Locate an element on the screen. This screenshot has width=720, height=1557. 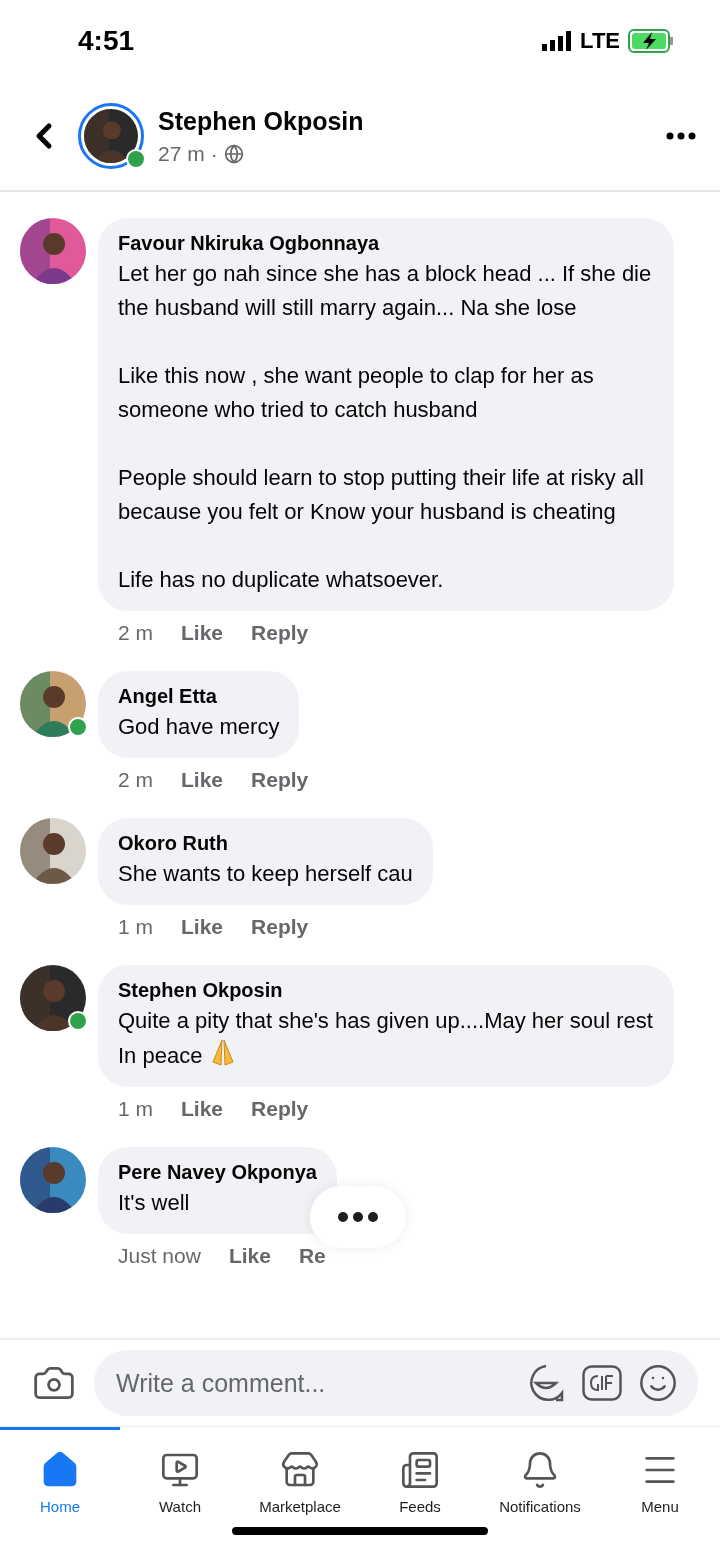
feed-icon is located at coordinates (420, 1470).